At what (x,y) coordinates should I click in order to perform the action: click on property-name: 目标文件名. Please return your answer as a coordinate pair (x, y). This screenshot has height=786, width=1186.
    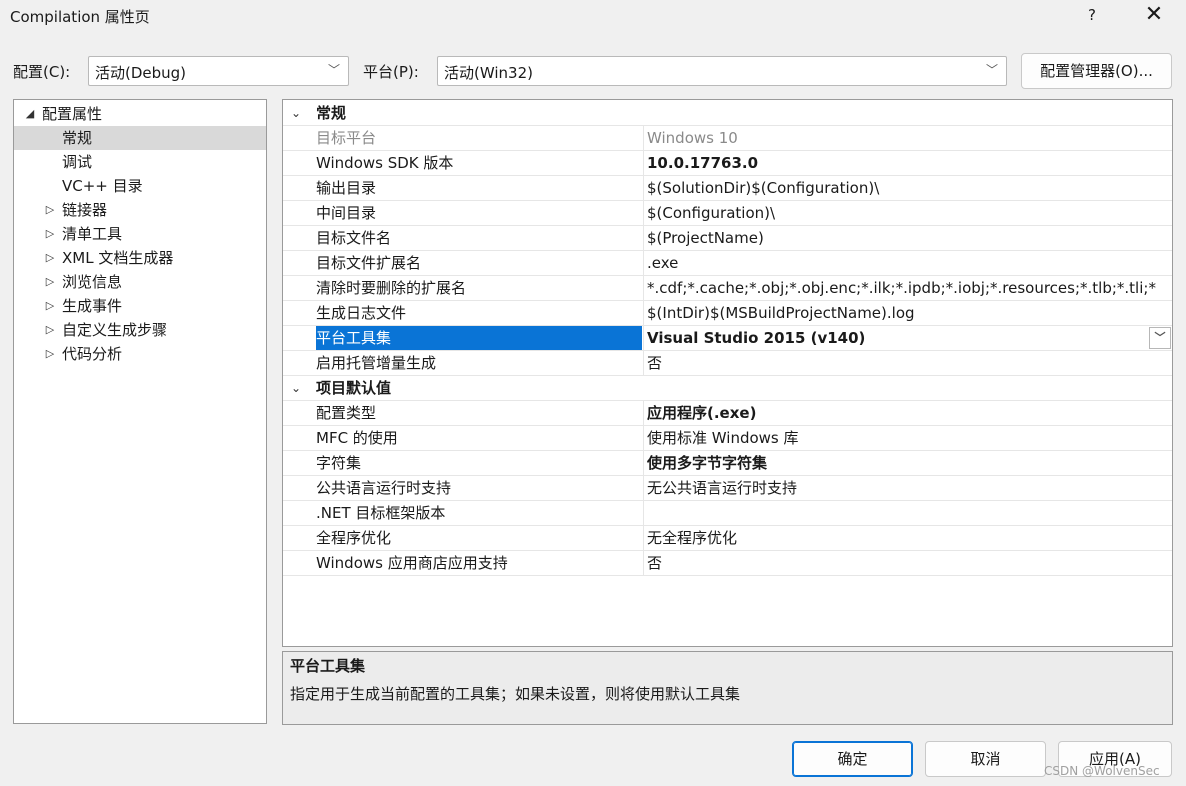
    Looking at the image, I should click on (354, 238).